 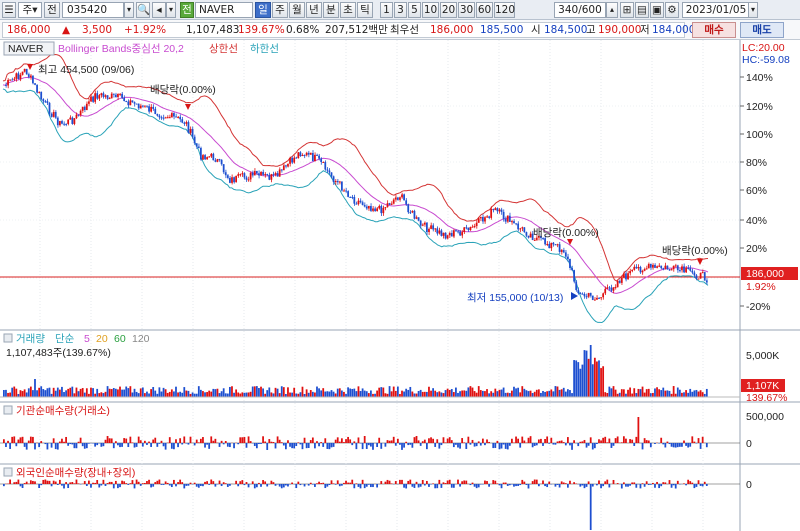 I want to click on volume-collapse-icon, so click(x=8, y=338).